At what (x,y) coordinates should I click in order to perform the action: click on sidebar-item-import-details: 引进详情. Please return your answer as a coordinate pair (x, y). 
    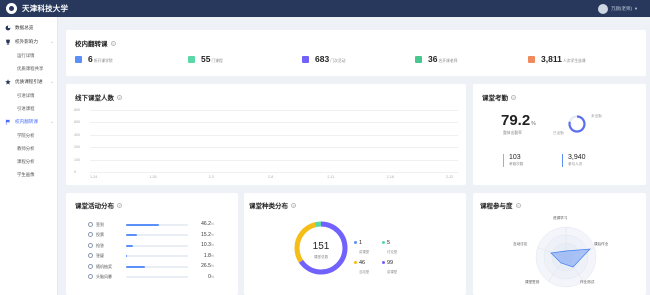
    Looking at the image, I should click on (28, 95).